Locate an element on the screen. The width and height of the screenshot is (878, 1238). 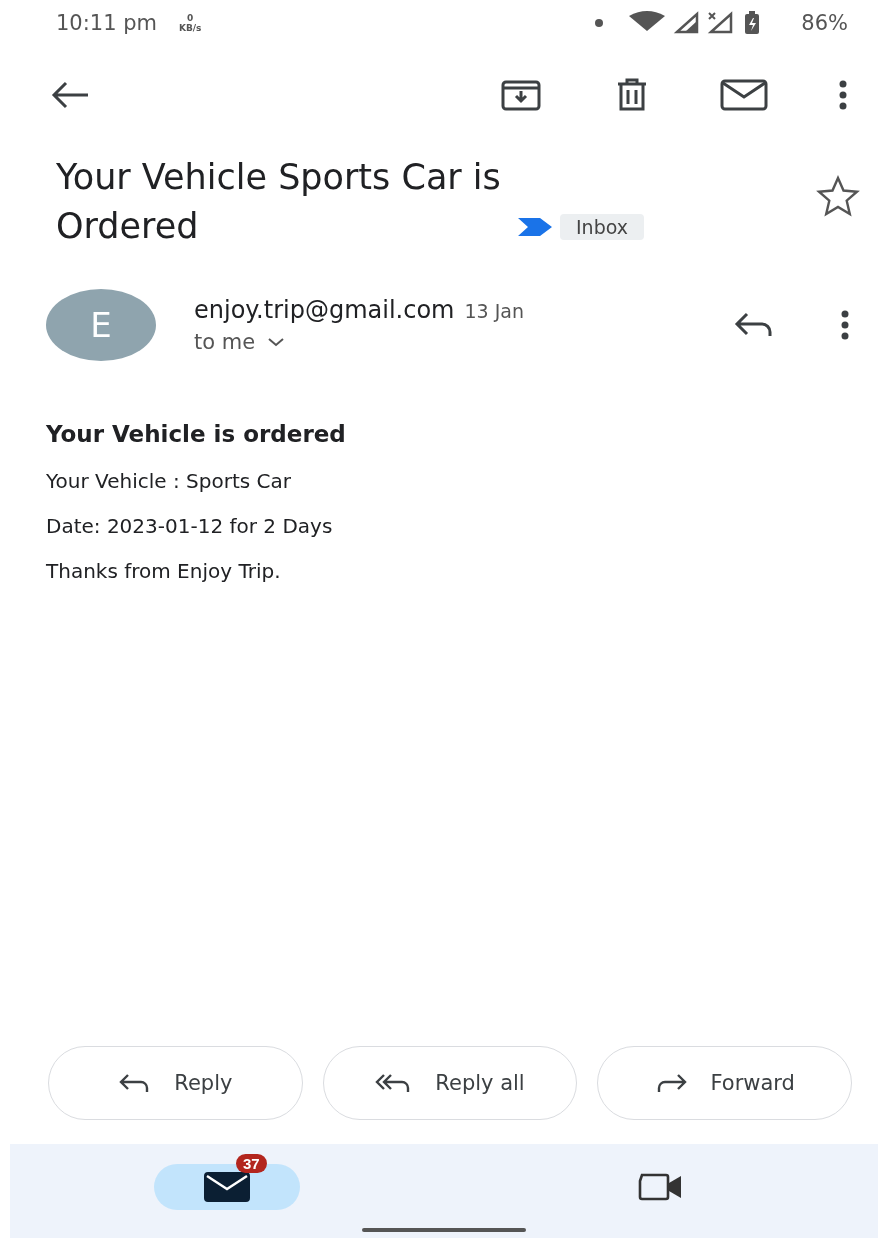
unread-count-badge: 37 is located at coordinates (251, 1163).